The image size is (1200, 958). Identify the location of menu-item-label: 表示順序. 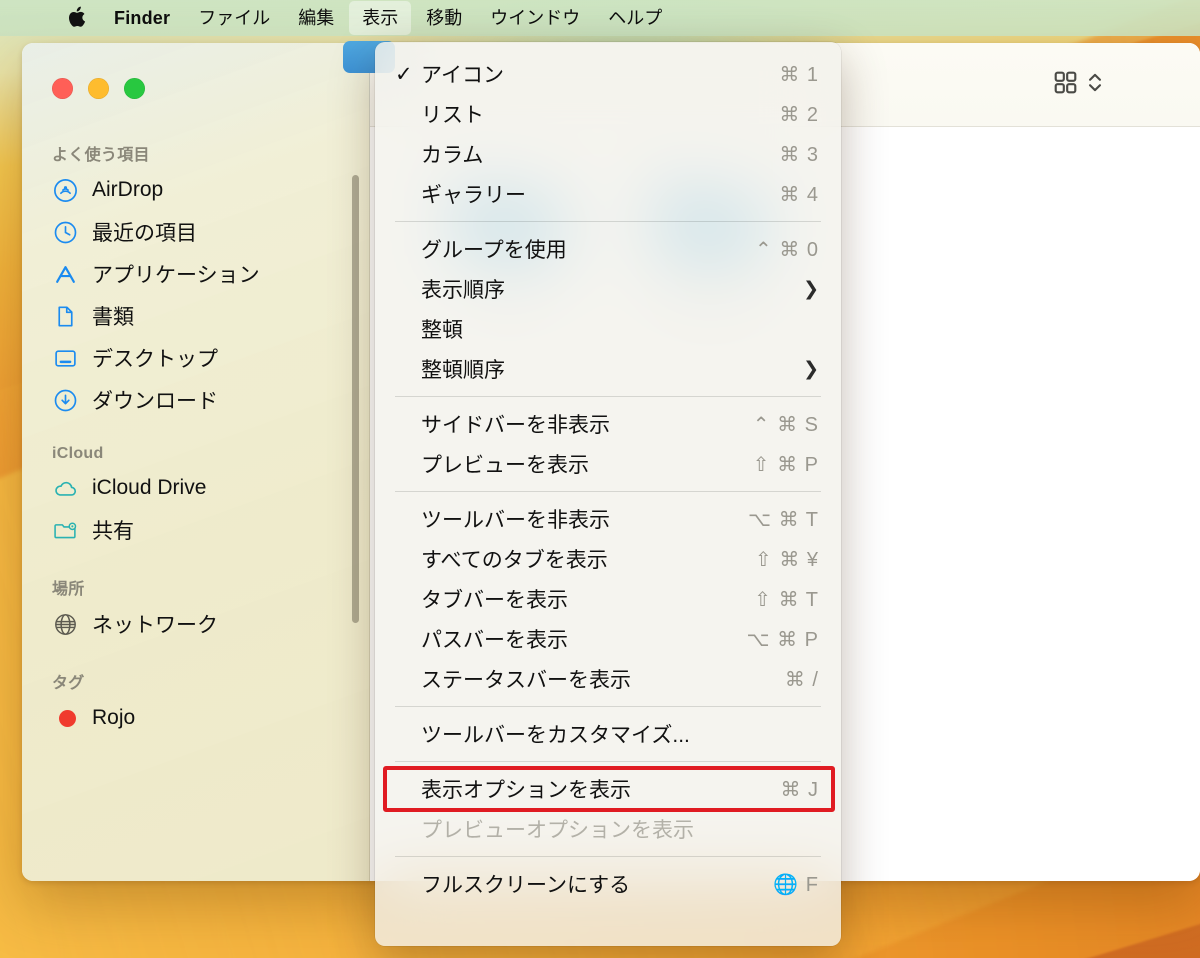
(463, 290).